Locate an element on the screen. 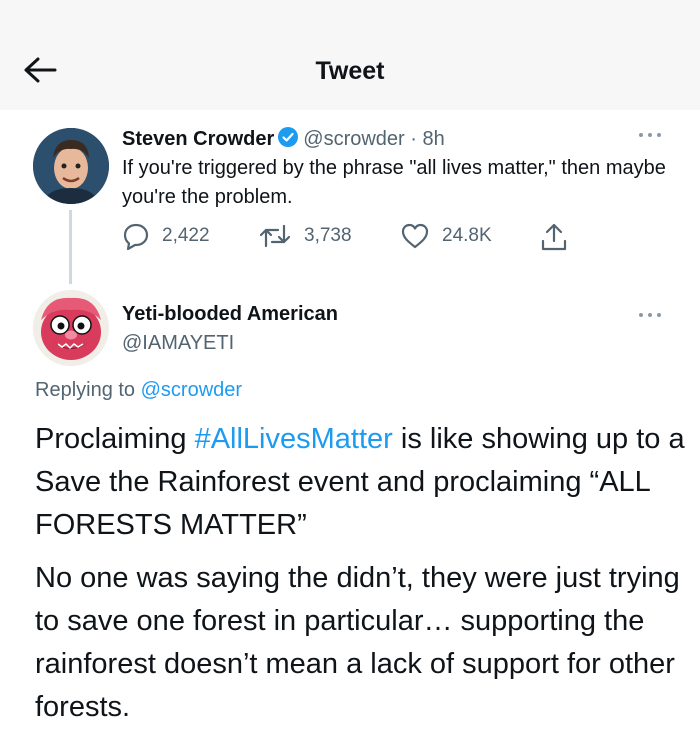 The width and height of the screenshot is (700, 747). thread-connector is located at coordinates (70, 247).